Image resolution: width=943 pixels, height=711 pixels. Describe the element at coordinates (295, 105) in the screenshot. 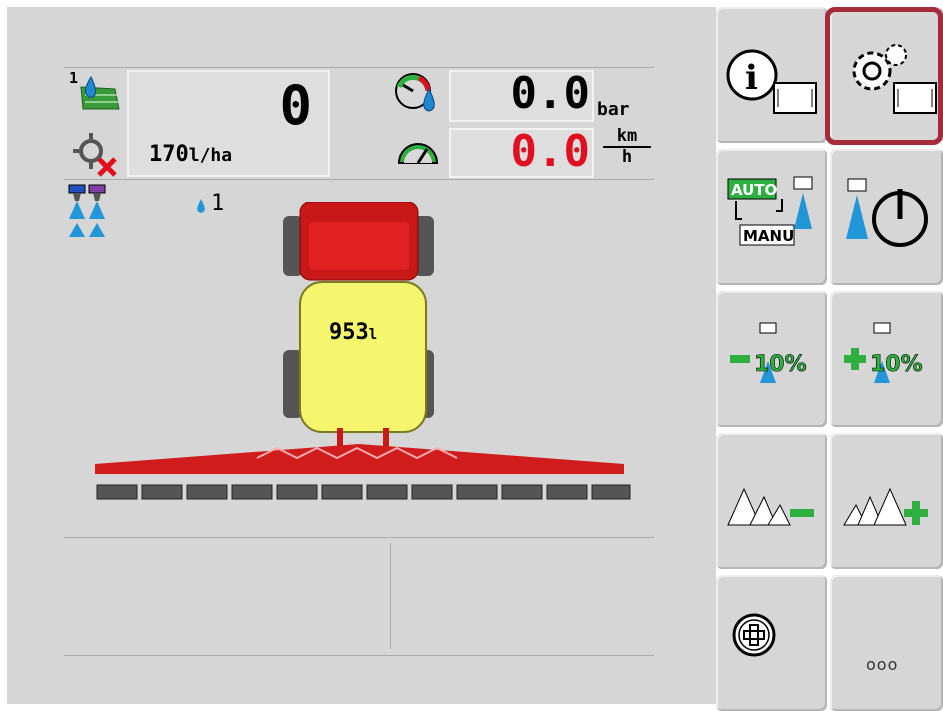

I see `applied-volume: 0` at that location.